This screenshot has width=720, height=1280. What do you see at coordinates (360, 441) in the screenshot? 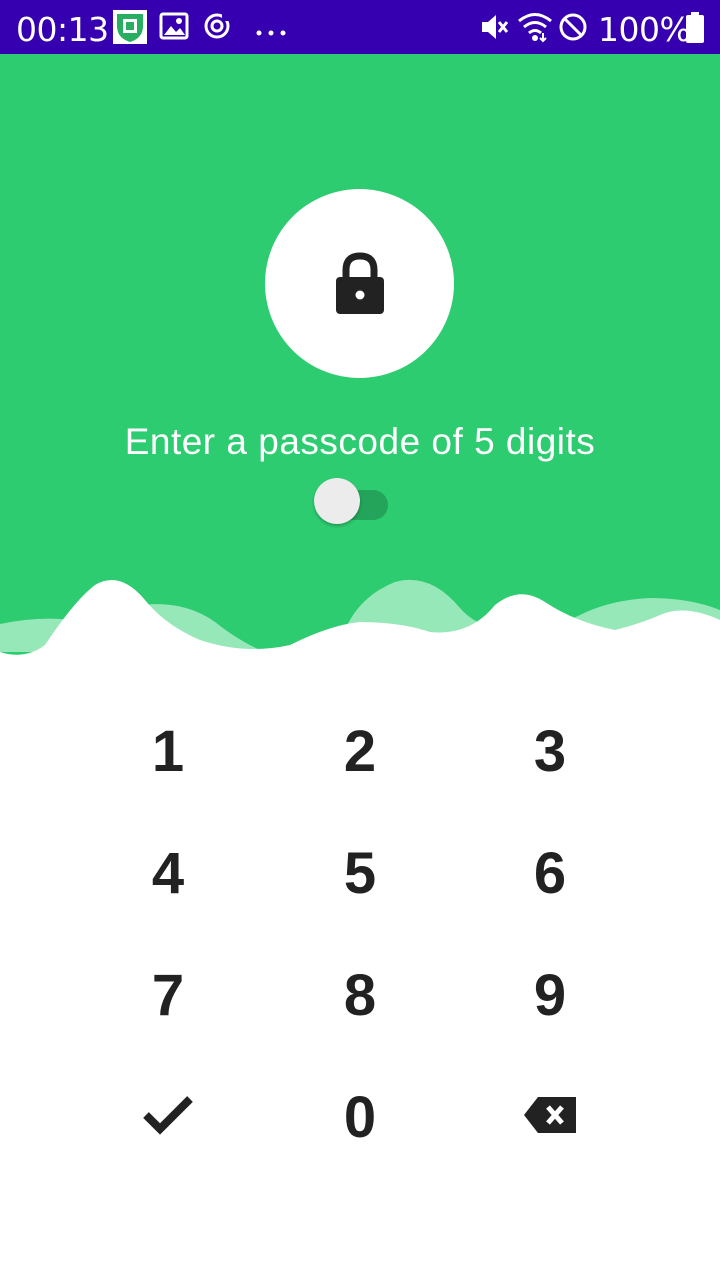
I see `passcode-prompt: Enter a passcode of 5 digits` at bounding box center [360, 441].